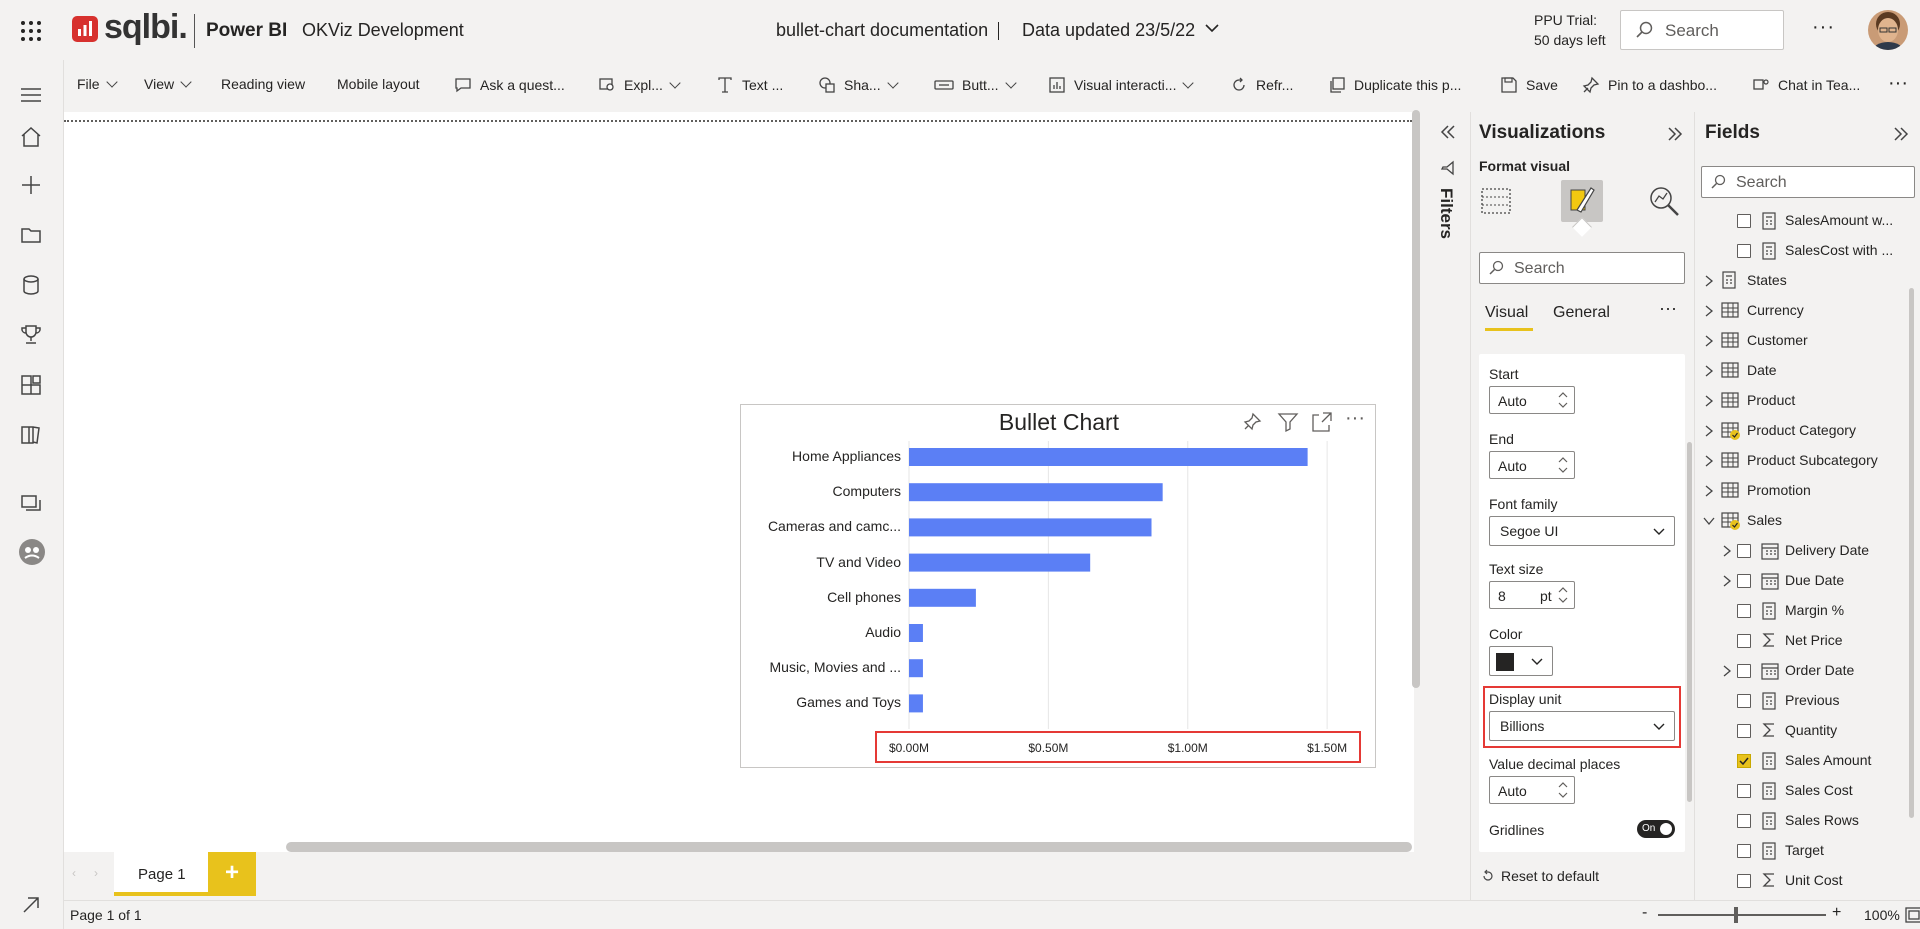 The width and height of the screenshot is (1920, 929). I want to click on field-item: Due Date, so click(1800, 581).